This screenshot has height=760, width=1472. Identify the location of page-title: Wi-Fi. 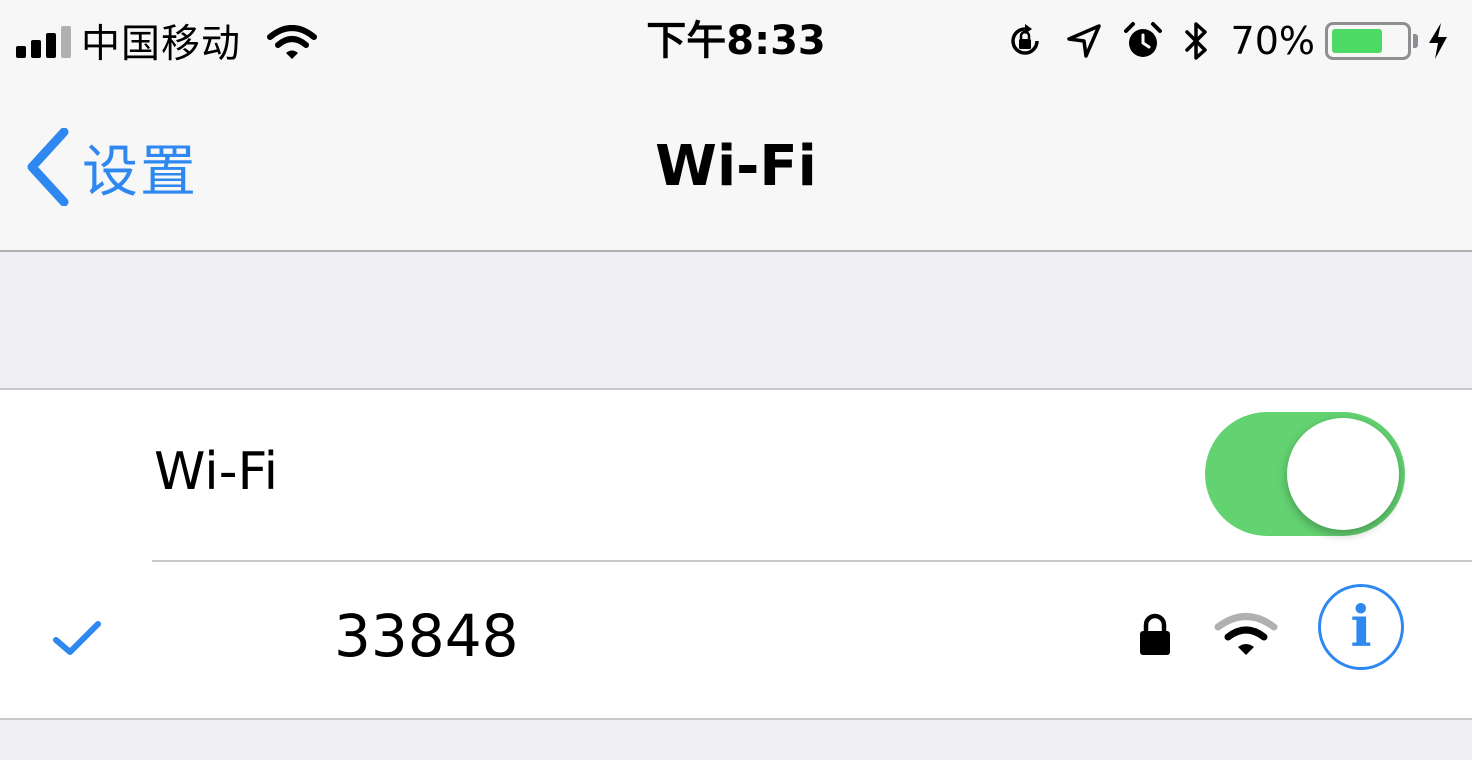
(736, 166).